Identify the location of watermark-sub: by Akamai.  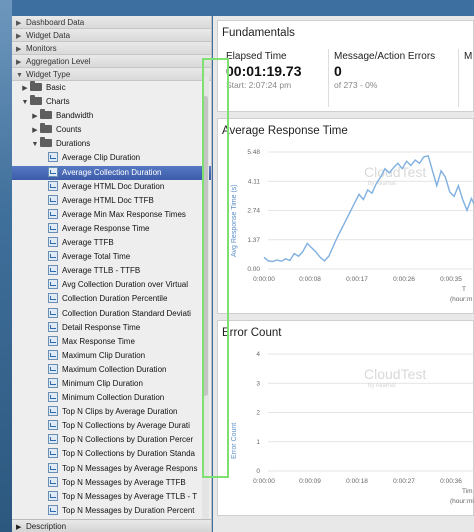
(382, 386).